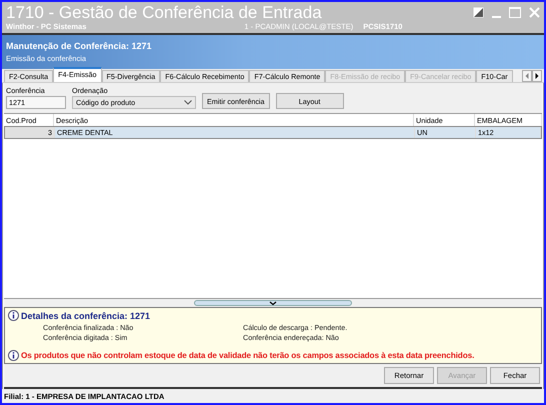  I want to click on details-title: Detalhes da conferência: 1271, so click(85, 315).